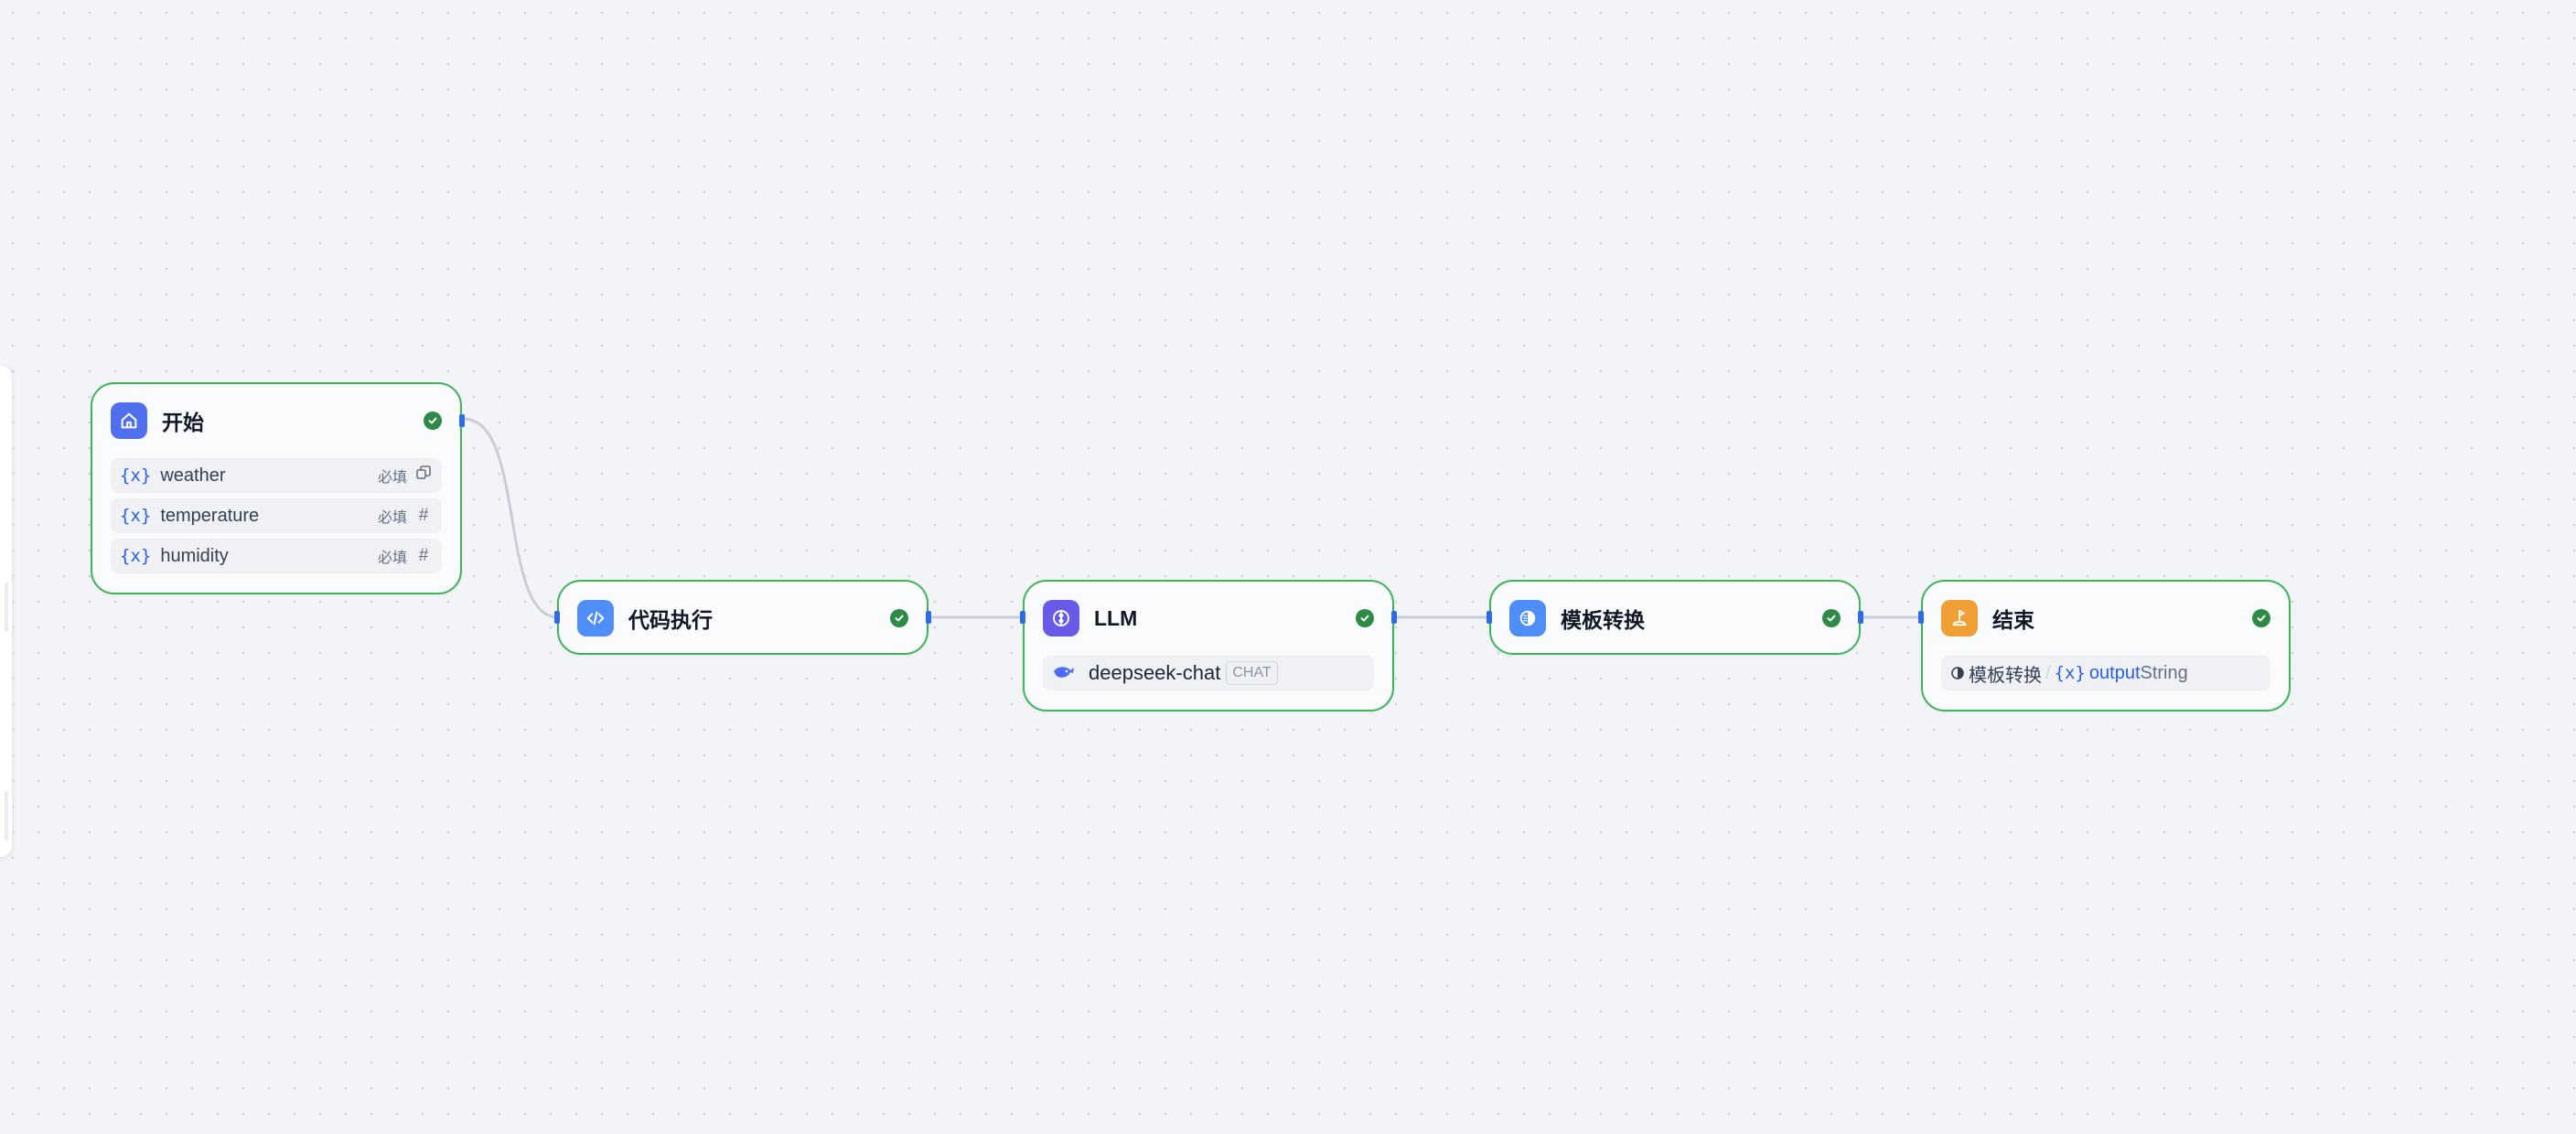 Image resolution: width=2576 pixels, height=1134 pixels. What do you see at coordinates (277, 556) in the screenshot?
I see `variable-row-humidity: {x} humidity 必填 #` at bounding box center [277, 556].